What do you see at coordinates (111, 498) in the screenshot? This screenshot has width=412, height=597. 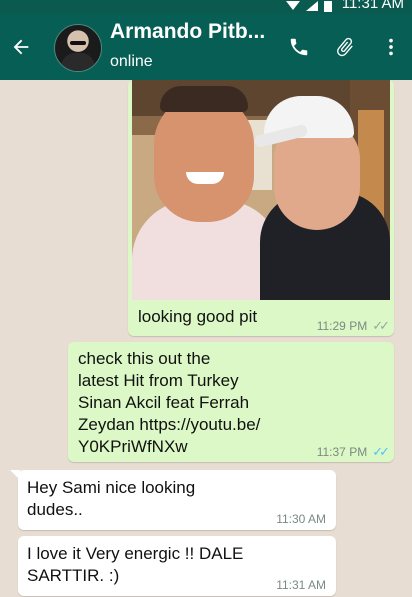 I see `message-text: Hey Sami nice looking dudes..` at bounding box center [111, 498].